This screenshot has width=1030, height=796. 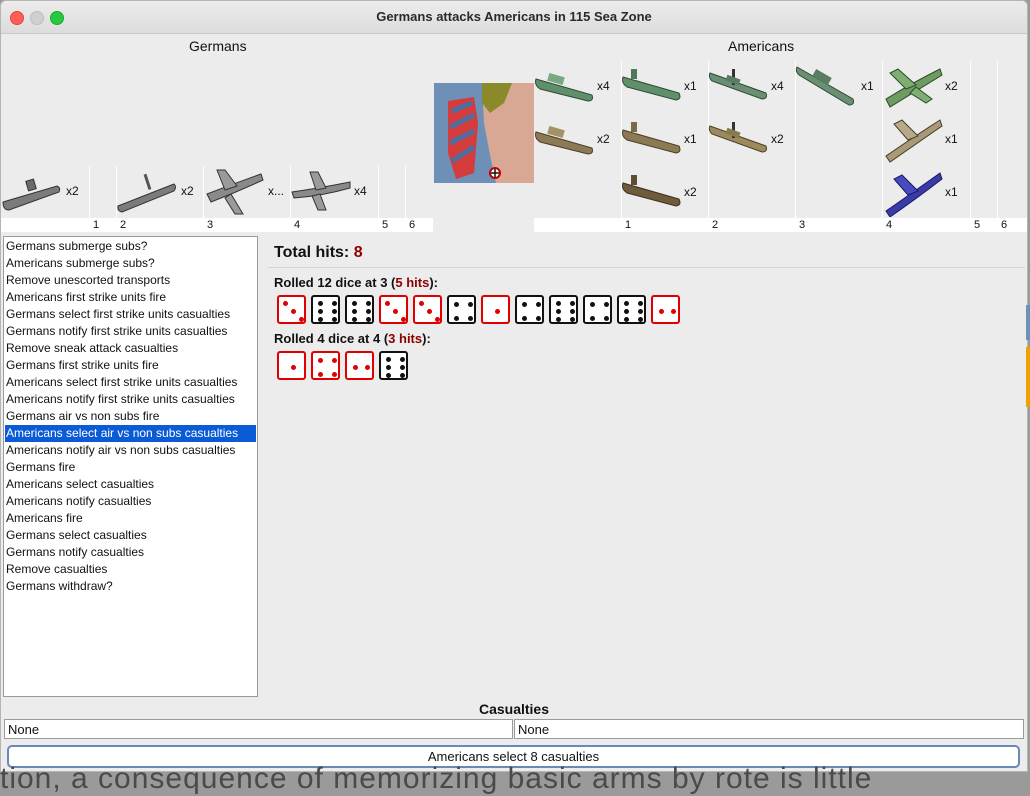 I want to click on bomber-plane-icon, so click(x=321, y=191).